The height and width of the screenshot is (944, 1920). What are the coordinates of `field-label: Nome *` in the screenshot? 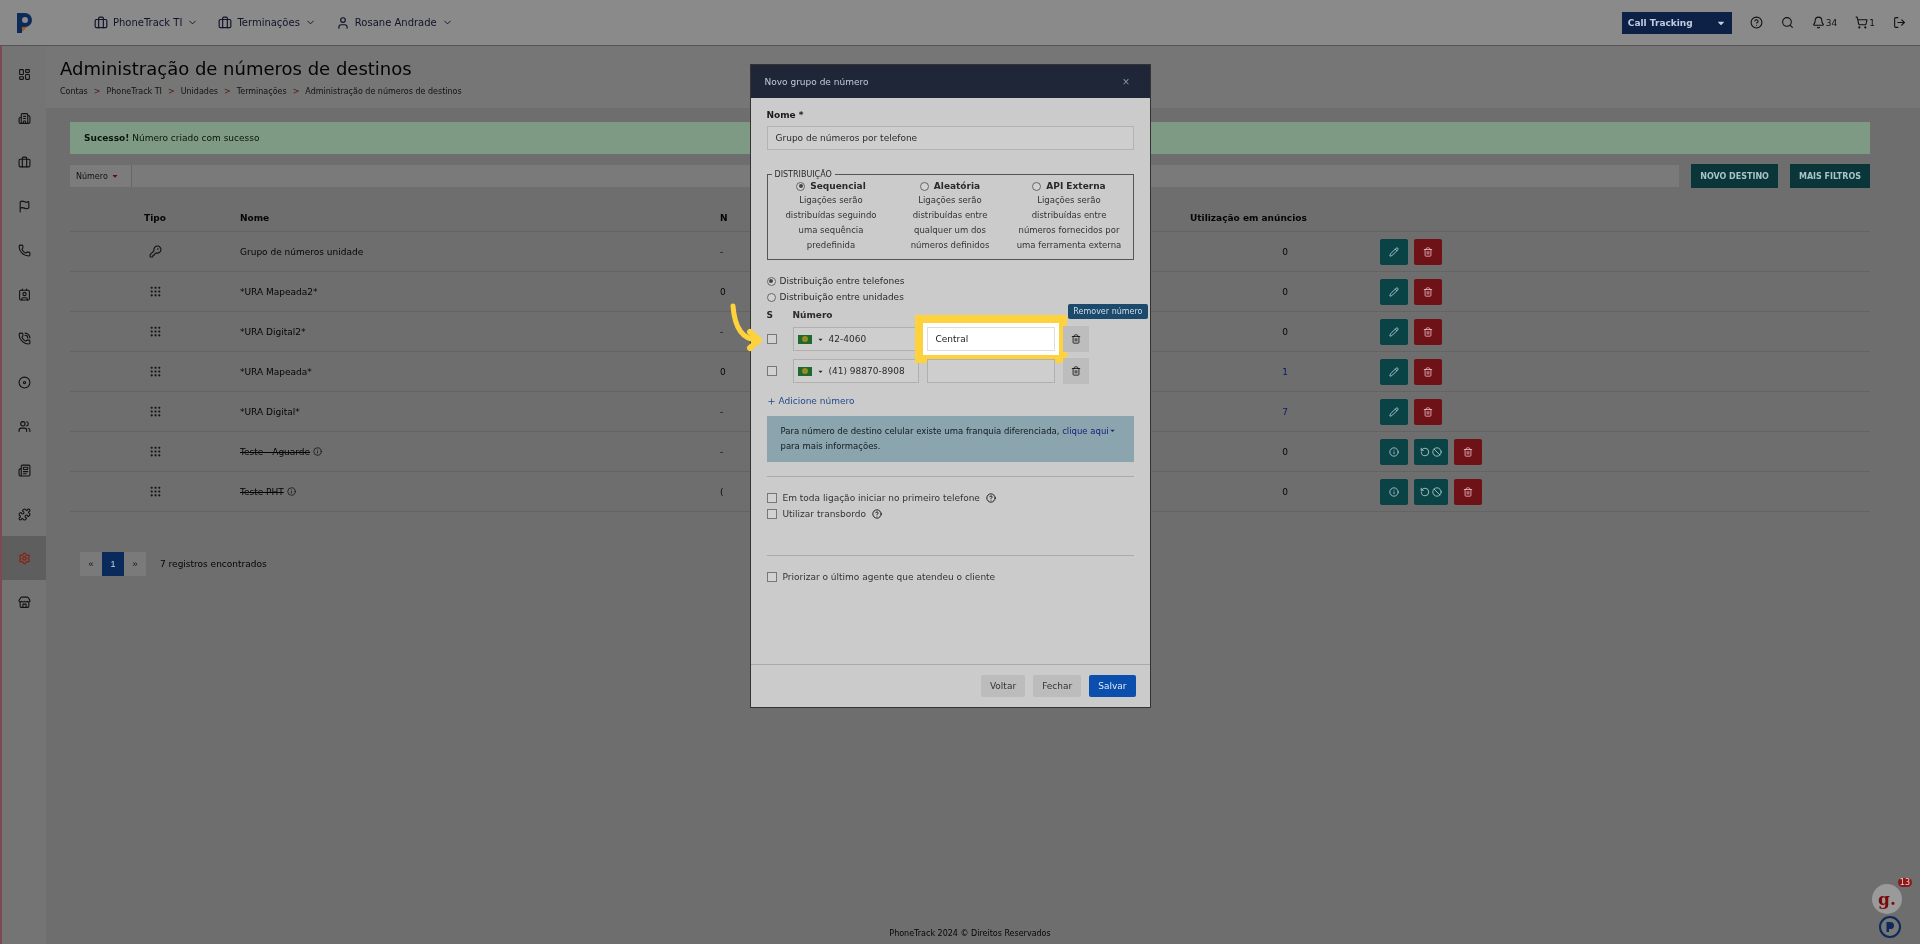 It's located at (785, 115).